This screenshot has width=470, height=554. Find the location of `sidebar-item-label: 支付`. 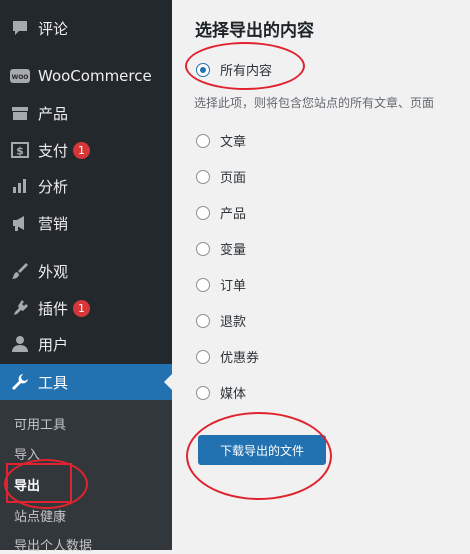

sidebar-item-label: 支付 is located at coordinates (53, 150).